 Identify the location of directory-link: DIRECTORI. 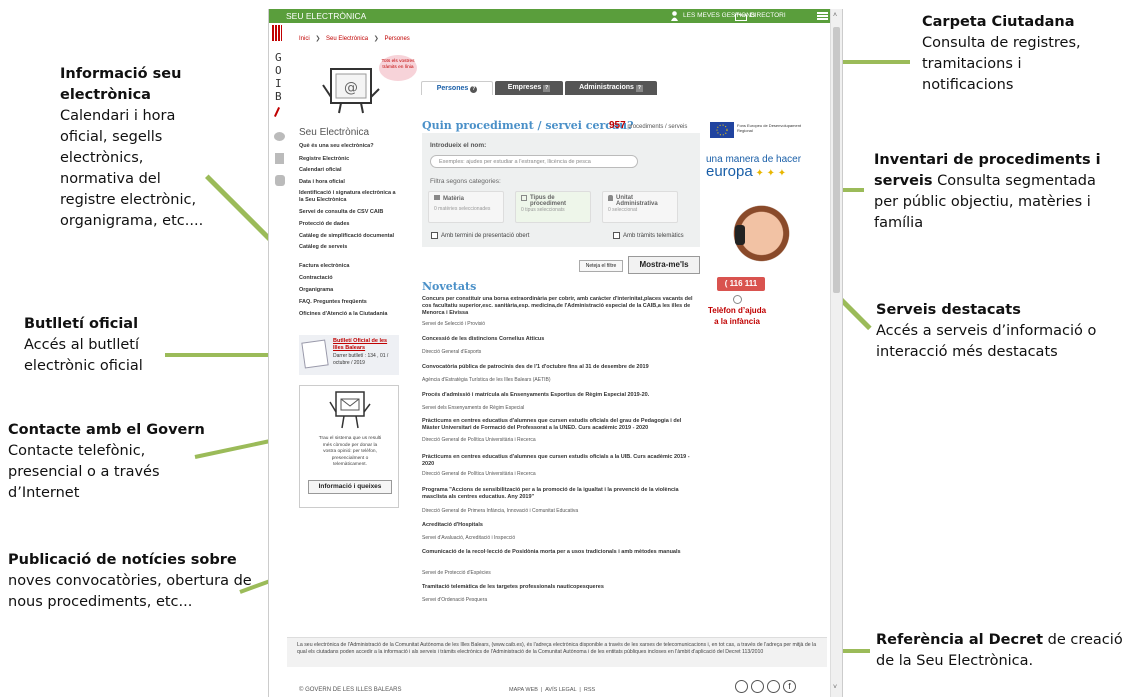
(768, 16).